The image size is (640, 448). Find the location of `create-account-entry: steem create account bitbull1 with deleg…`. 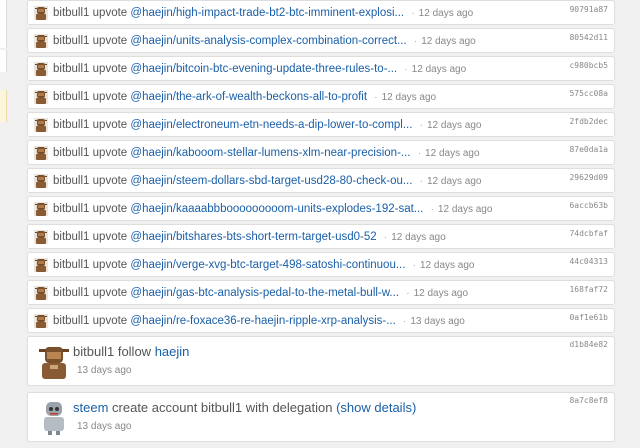

create-account-entry: steem create account bitbull1 with deleg… is located at coordinates (321, 417).